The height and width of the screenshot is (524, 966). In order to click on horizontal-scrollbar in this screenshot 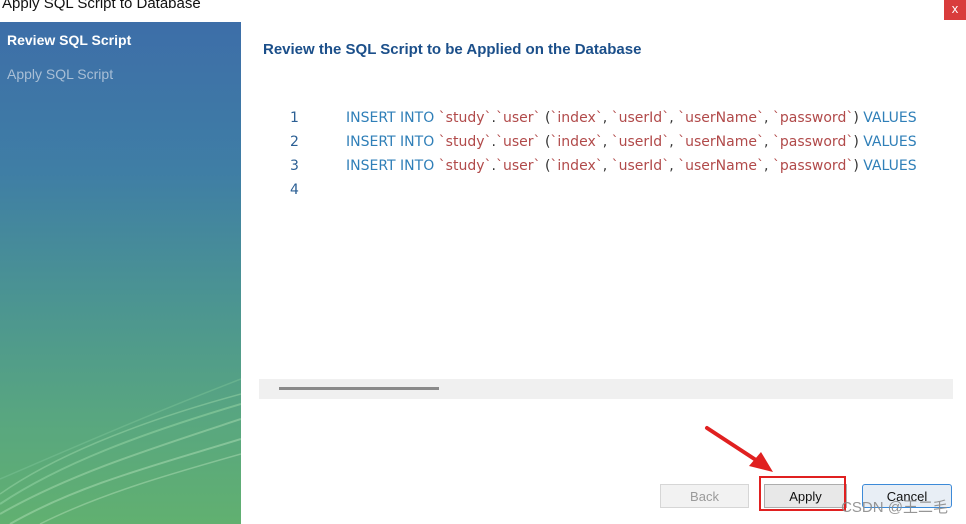, I will do `click(606, 389)`.